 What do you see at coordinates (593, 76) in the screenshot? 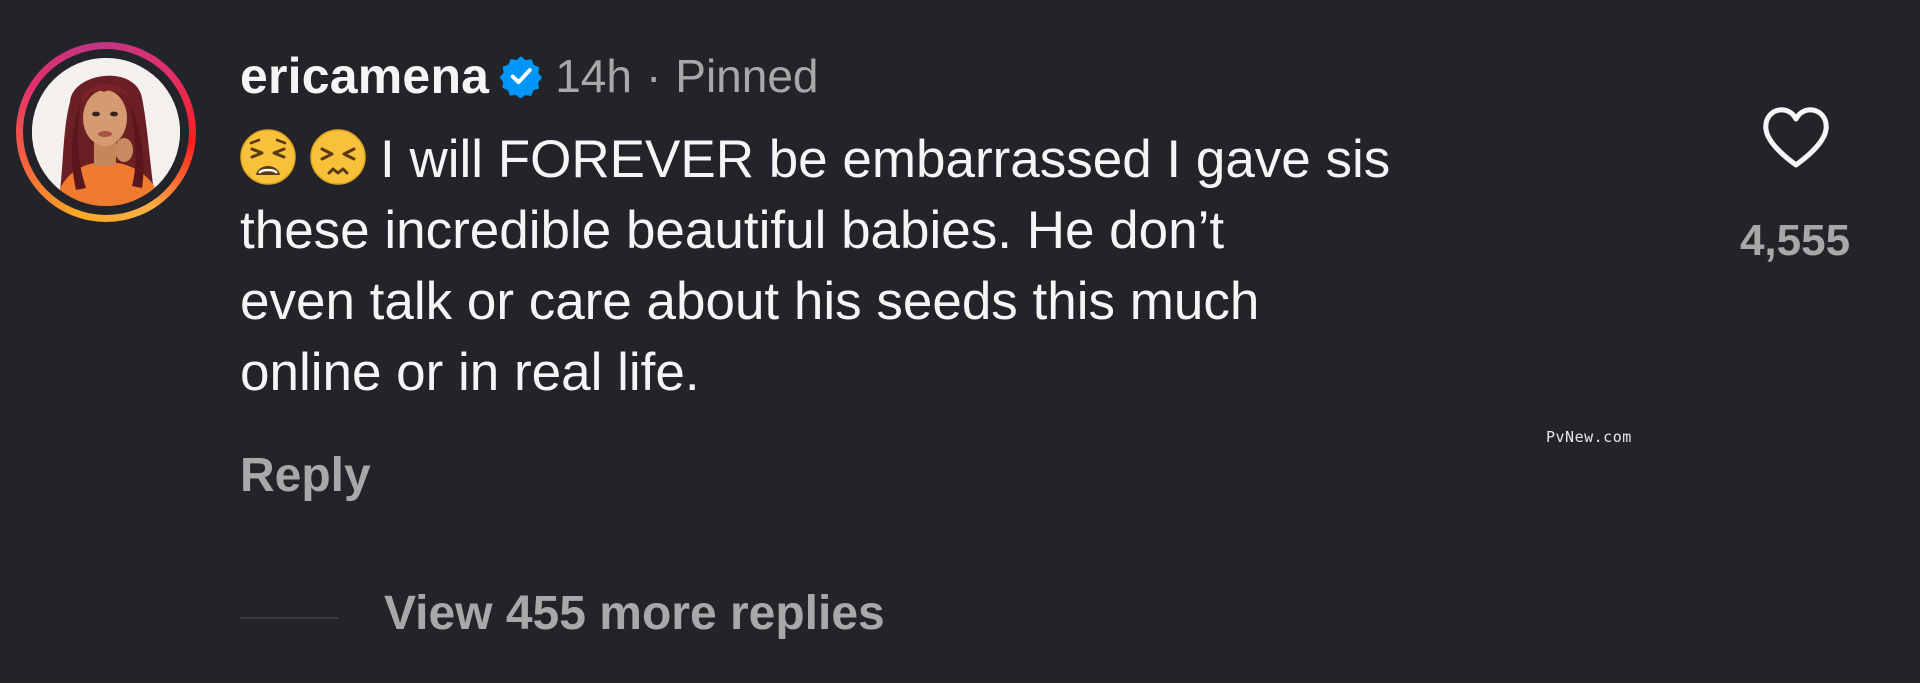
I see `comment-time: 14h` at bounding box center [593, 76].